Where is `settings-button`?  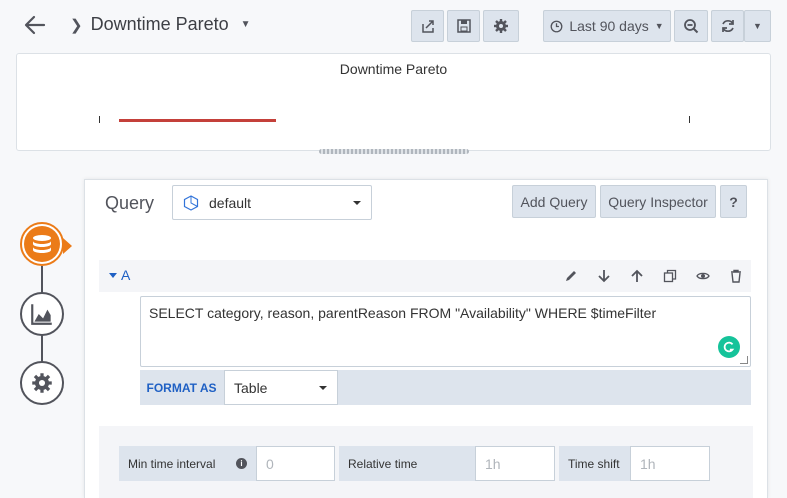 settings-button is located at coordinates (501, 26).